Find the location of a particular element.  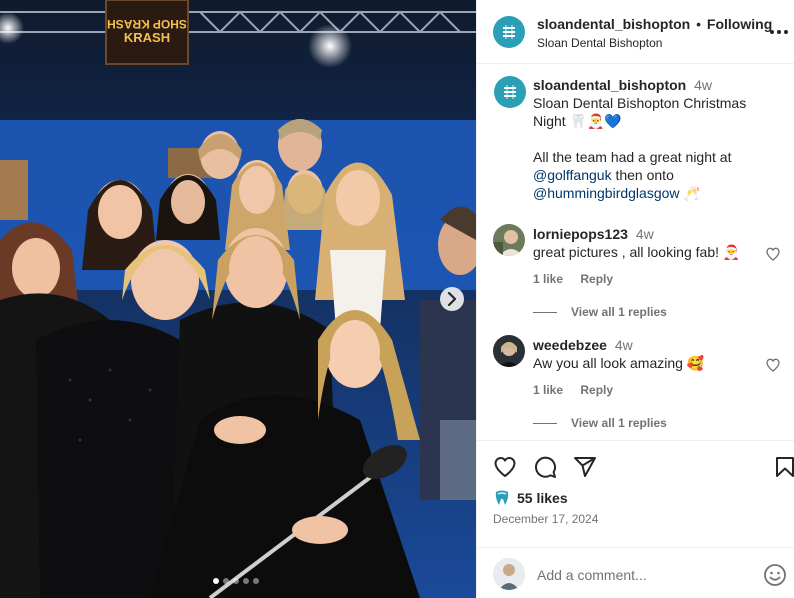

header-line: sloandental_bishopton • Following is located at coordinates (654, 24).